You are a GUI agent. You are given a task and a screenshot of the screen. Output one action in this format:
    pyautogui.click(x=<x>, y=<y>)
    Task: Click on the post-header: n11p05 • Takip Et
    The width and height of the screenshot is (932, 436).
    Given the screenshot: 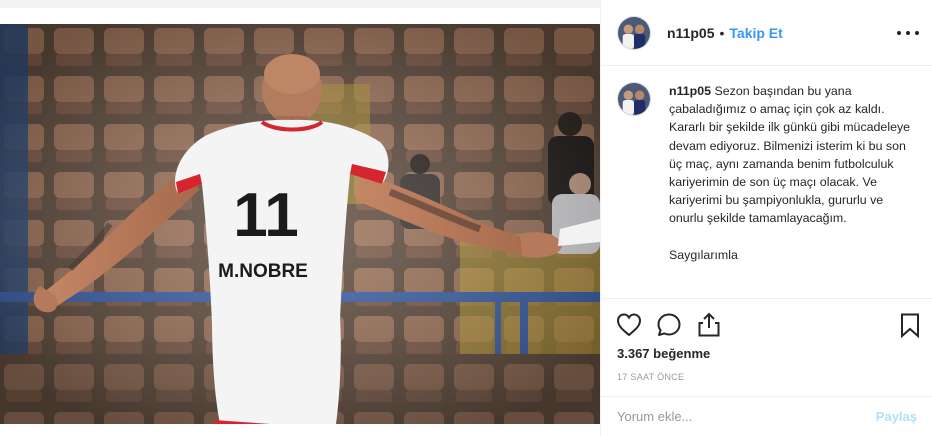 What is the action you would take?
    pyautogui.click(x=766, y=33)
    